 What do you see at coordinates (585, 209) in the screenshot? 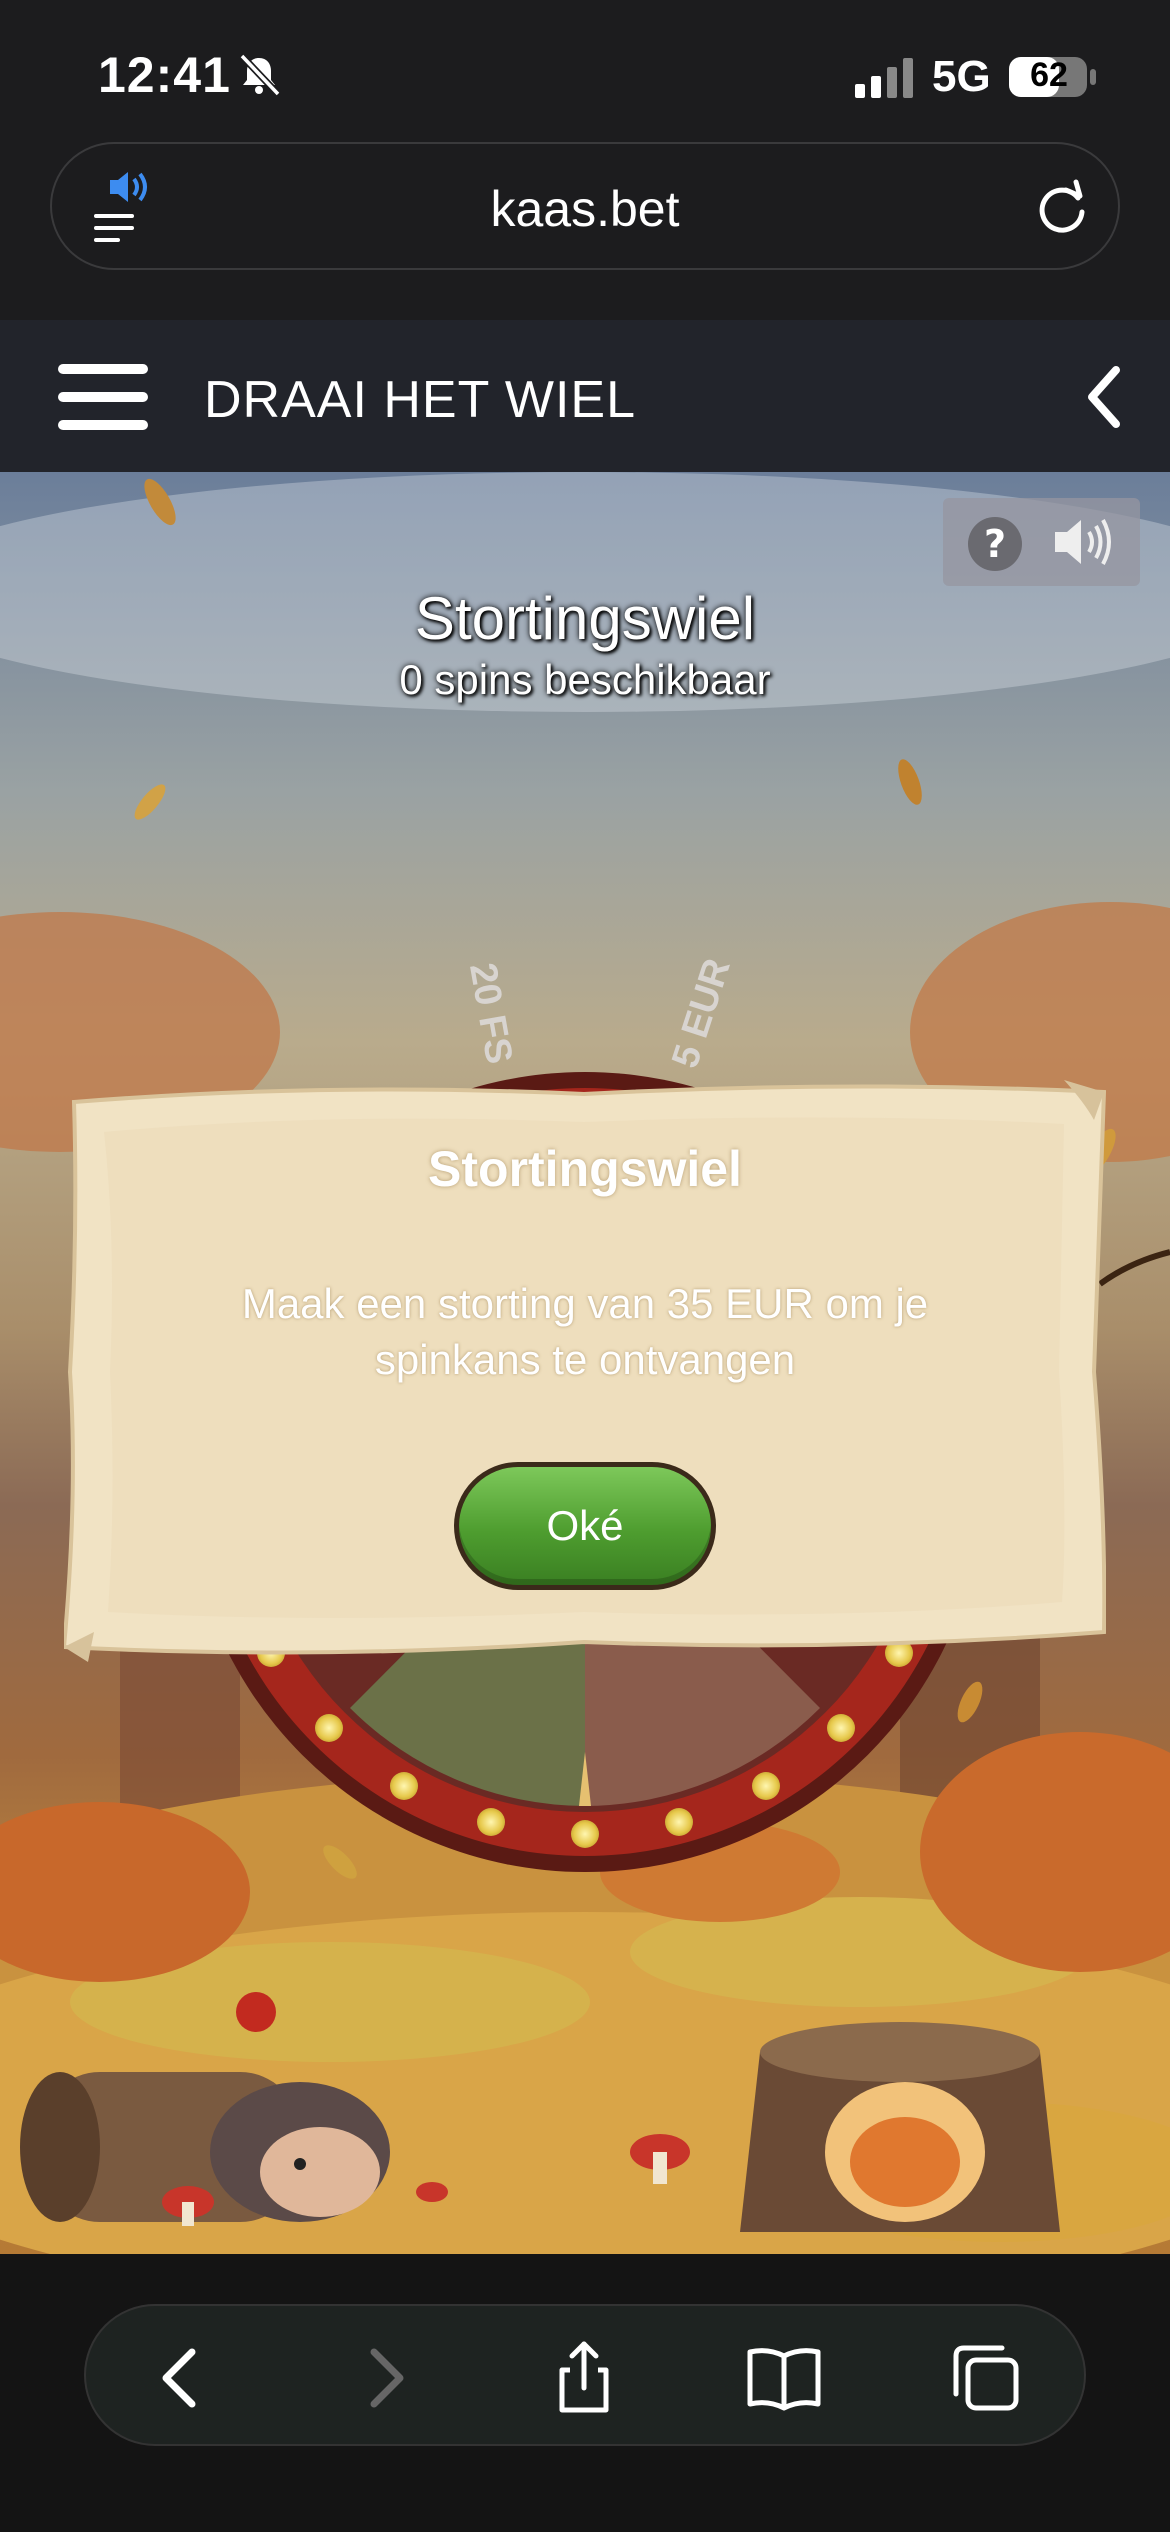
I see `url-text: kaas.bet` at bounding box center [585, 209].